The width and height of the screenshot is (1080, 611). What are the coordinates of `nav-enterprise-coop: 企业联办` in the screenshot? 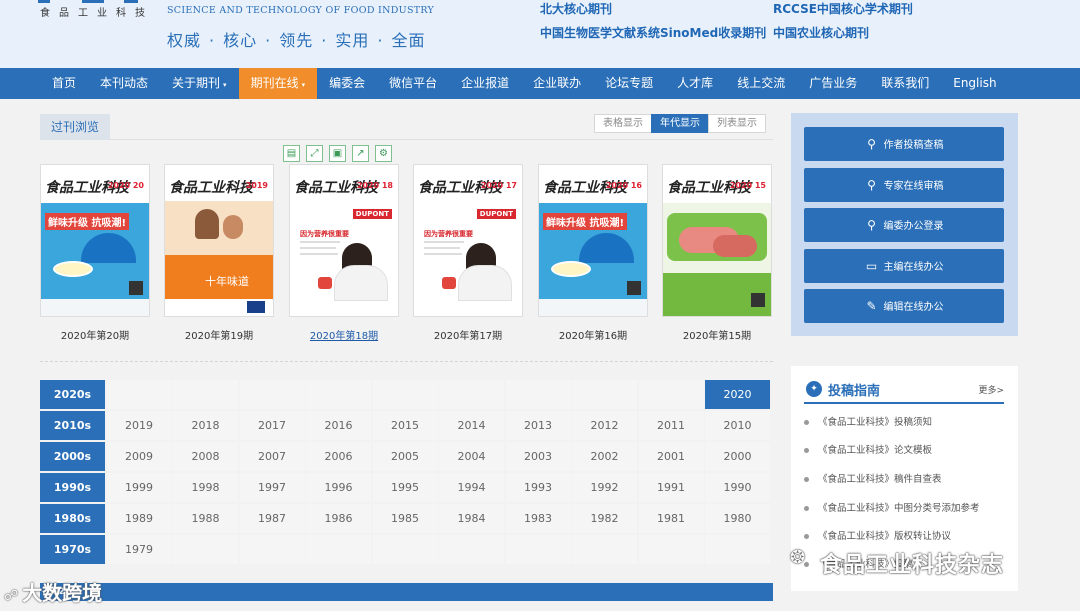 It's located at (557, 83).